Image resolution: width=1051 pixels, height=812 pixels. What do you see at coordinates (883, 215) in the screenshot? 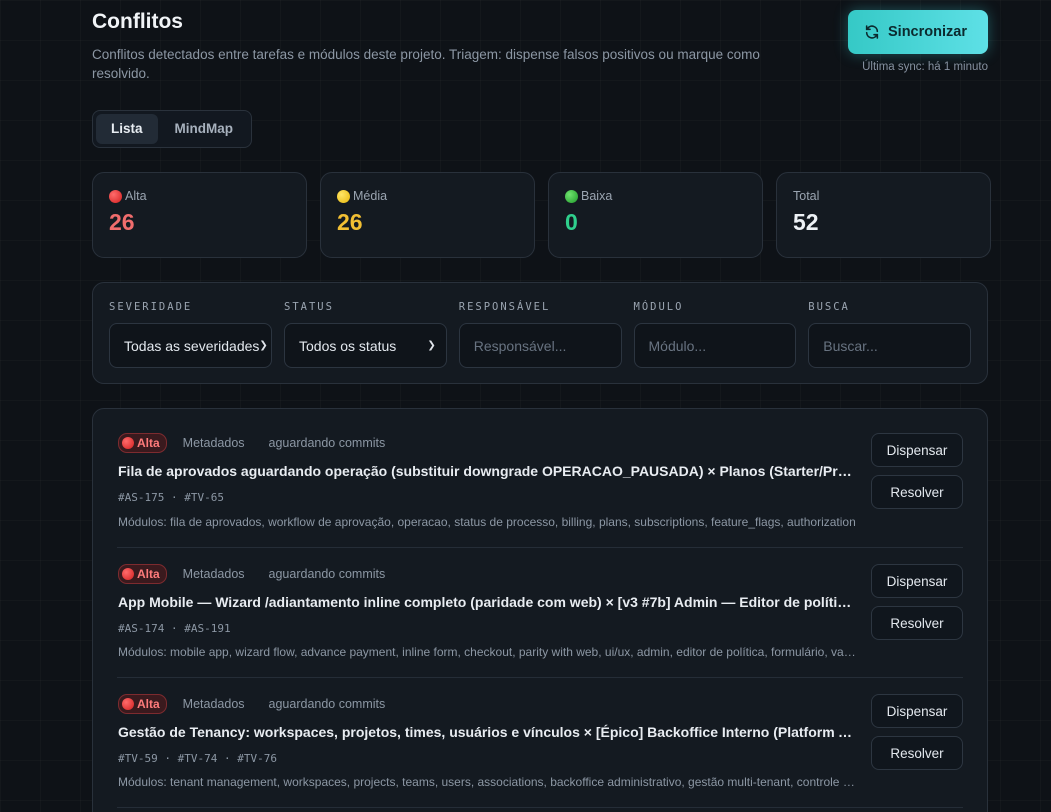
I see `stat-card-total: Total 52` at bounding box center [883, 215].